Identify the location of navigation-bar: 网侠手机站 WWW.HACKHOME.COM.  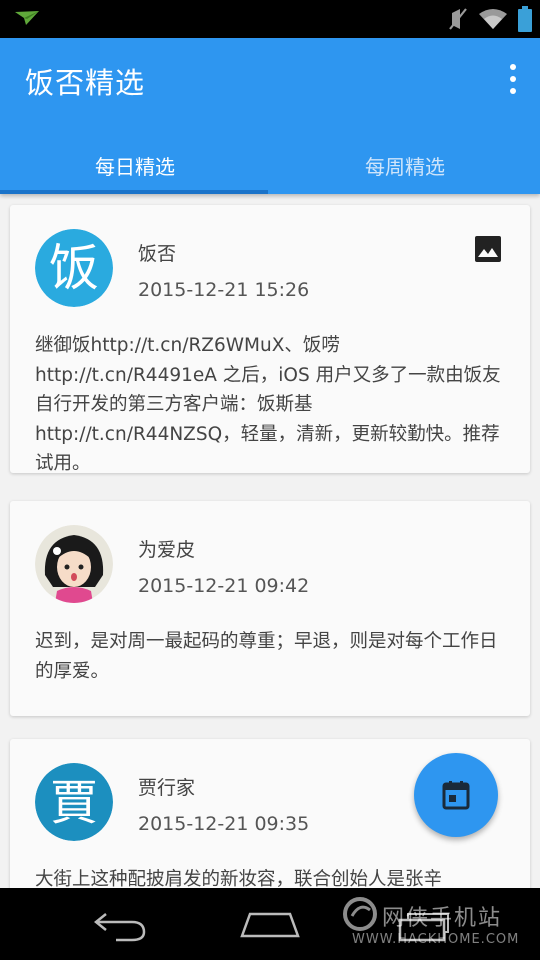
(270, 924).